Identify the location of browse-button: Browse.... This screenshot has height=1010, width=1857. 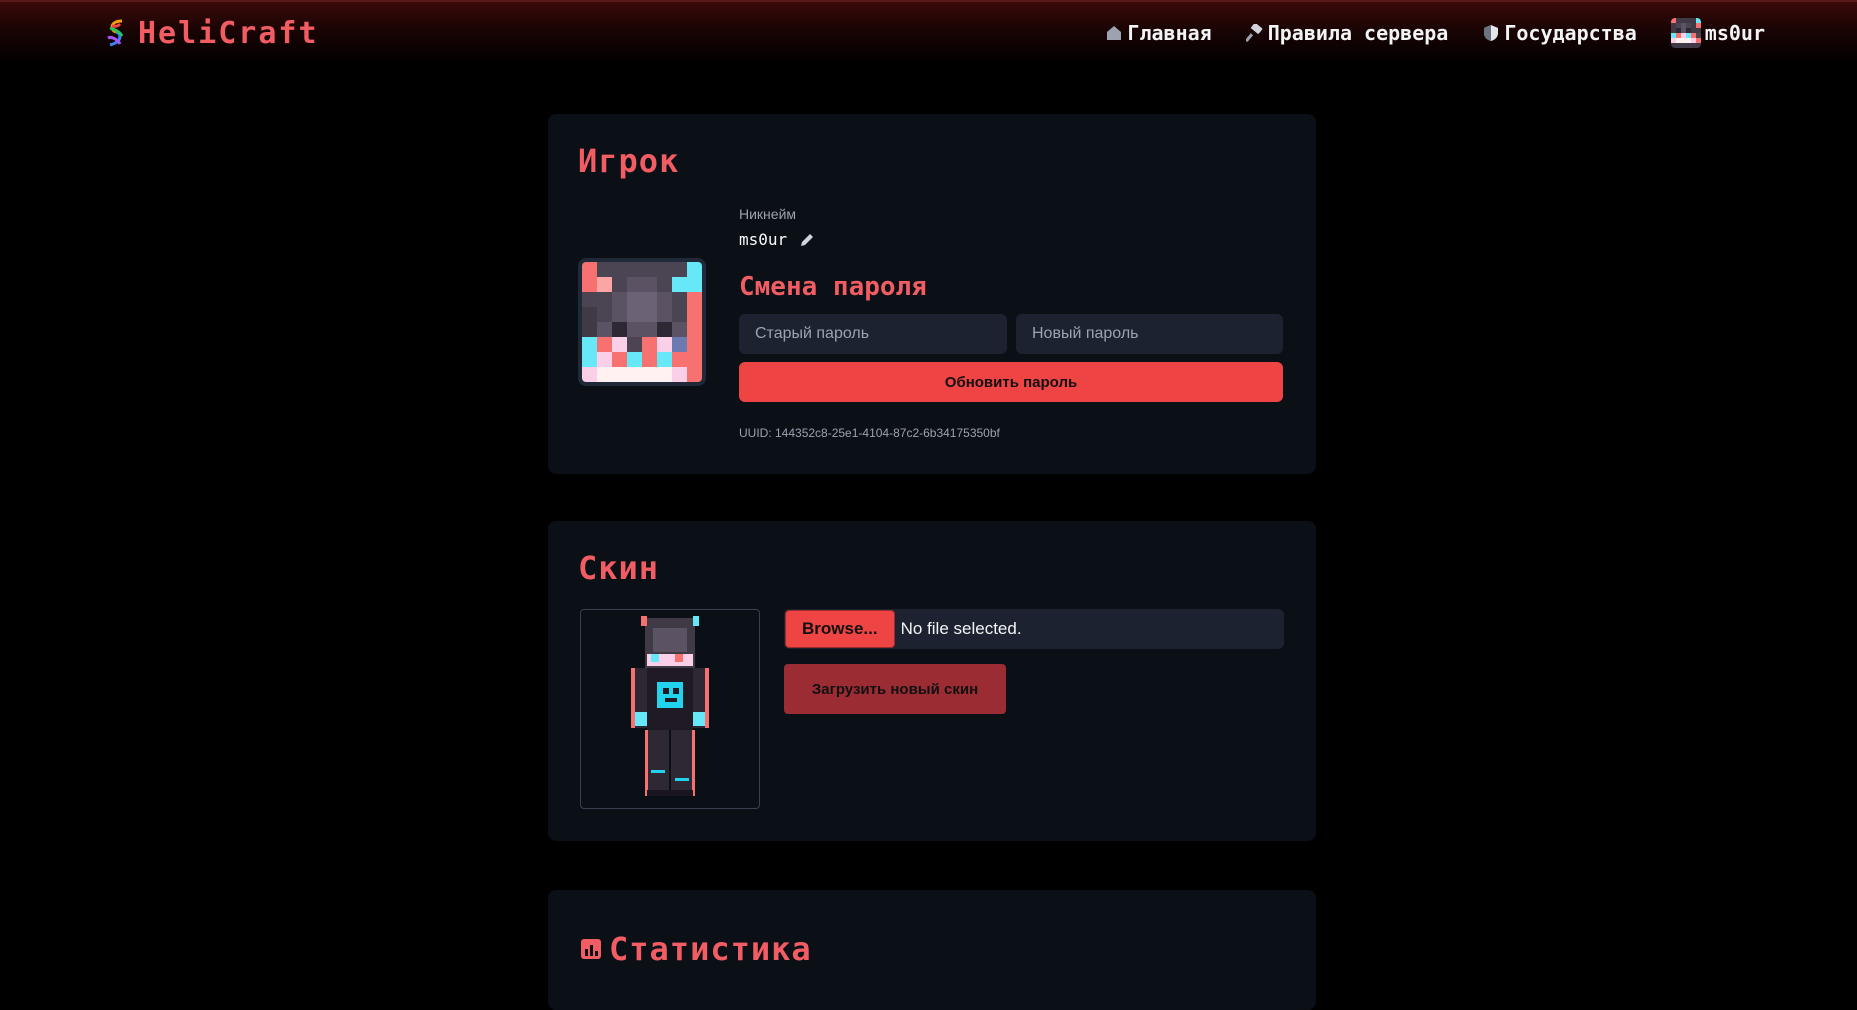
(840, 629).